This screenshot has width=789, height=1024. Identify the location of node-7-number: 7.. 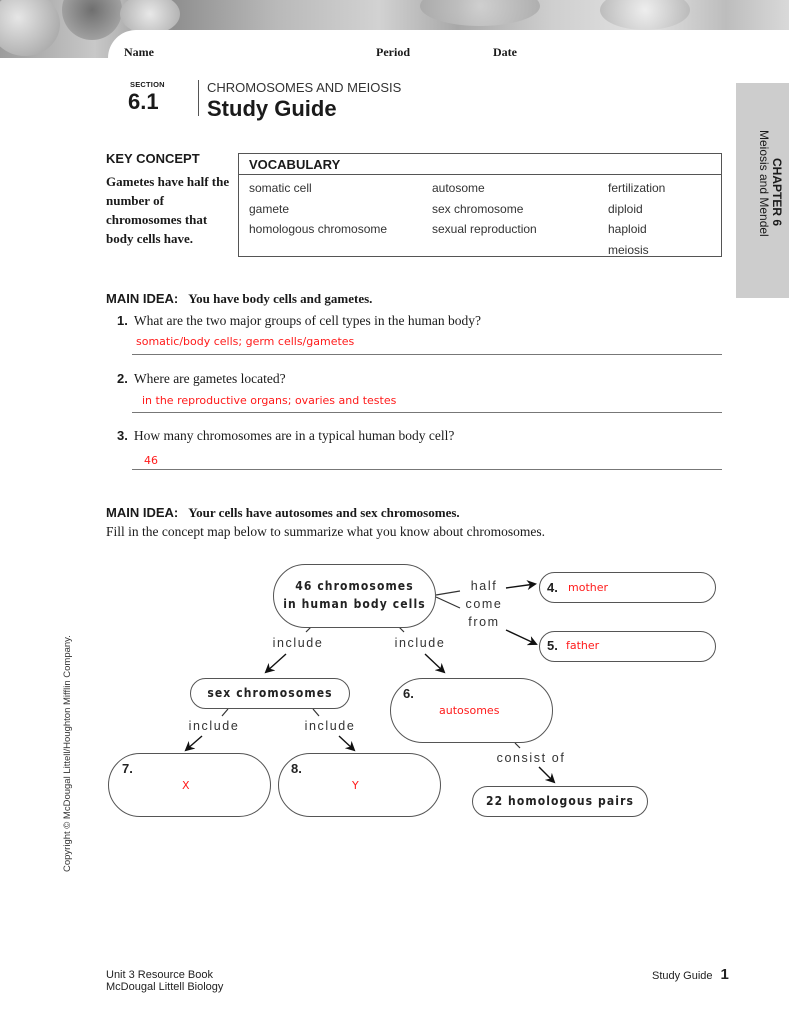
(127, 768).